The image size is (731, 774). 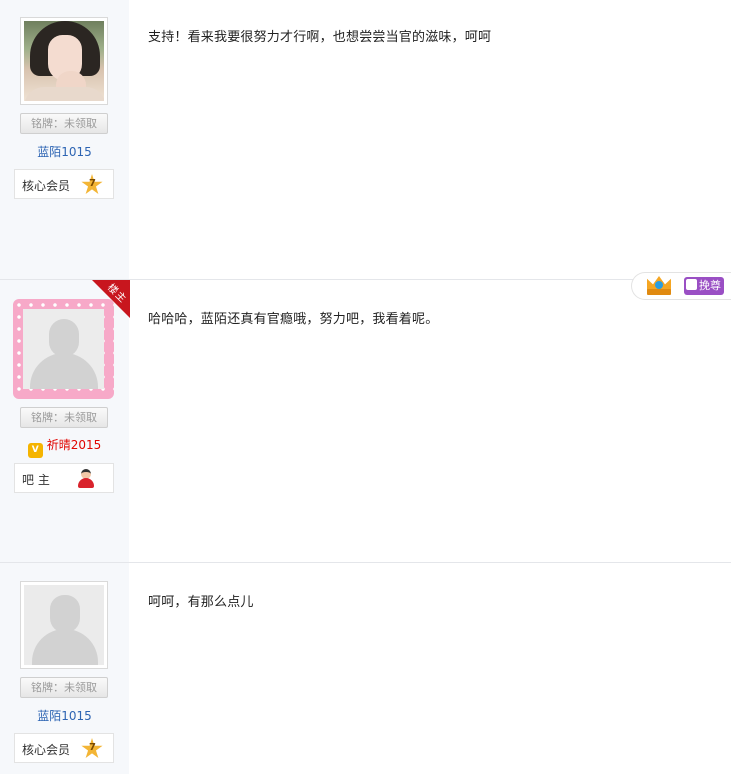 I want to click on crown-button: 挽尊, so click(x=704, y=286).